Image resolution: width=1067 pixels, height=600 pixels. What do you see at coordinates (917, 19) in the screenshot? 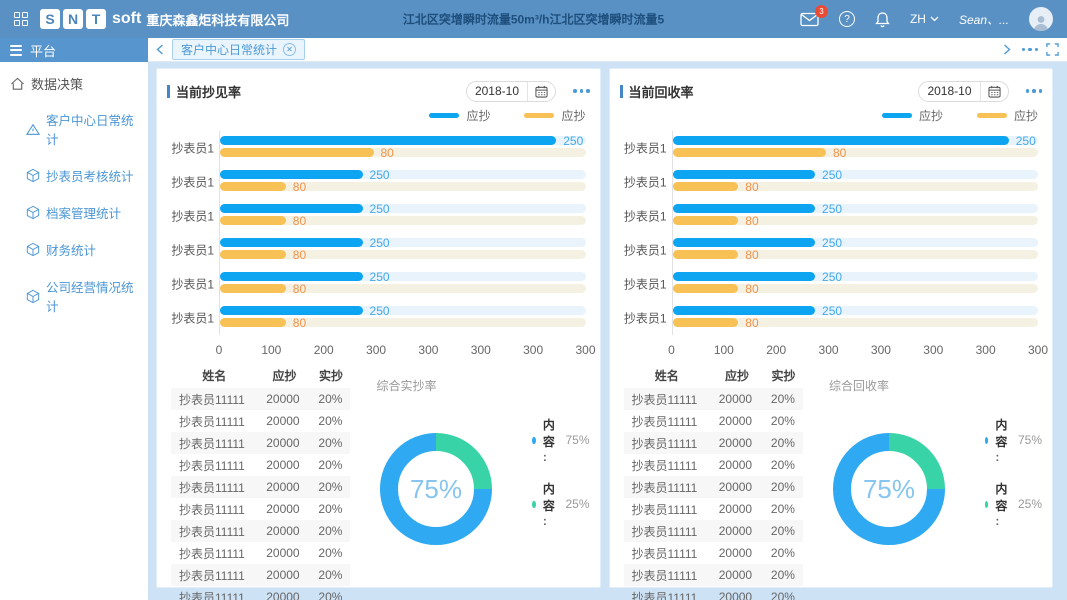
I see `language-label: ZH` at bounding box center [917, 19].